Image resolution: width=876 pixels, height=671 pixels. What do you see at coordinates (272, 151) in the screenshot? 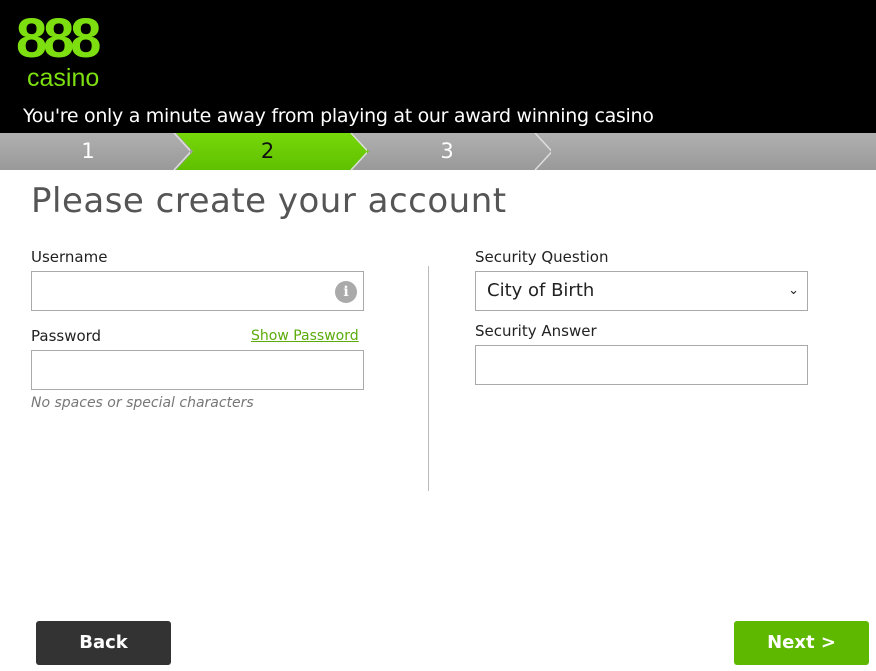
I see `step-2: 2` at bounding box center [272, 151].